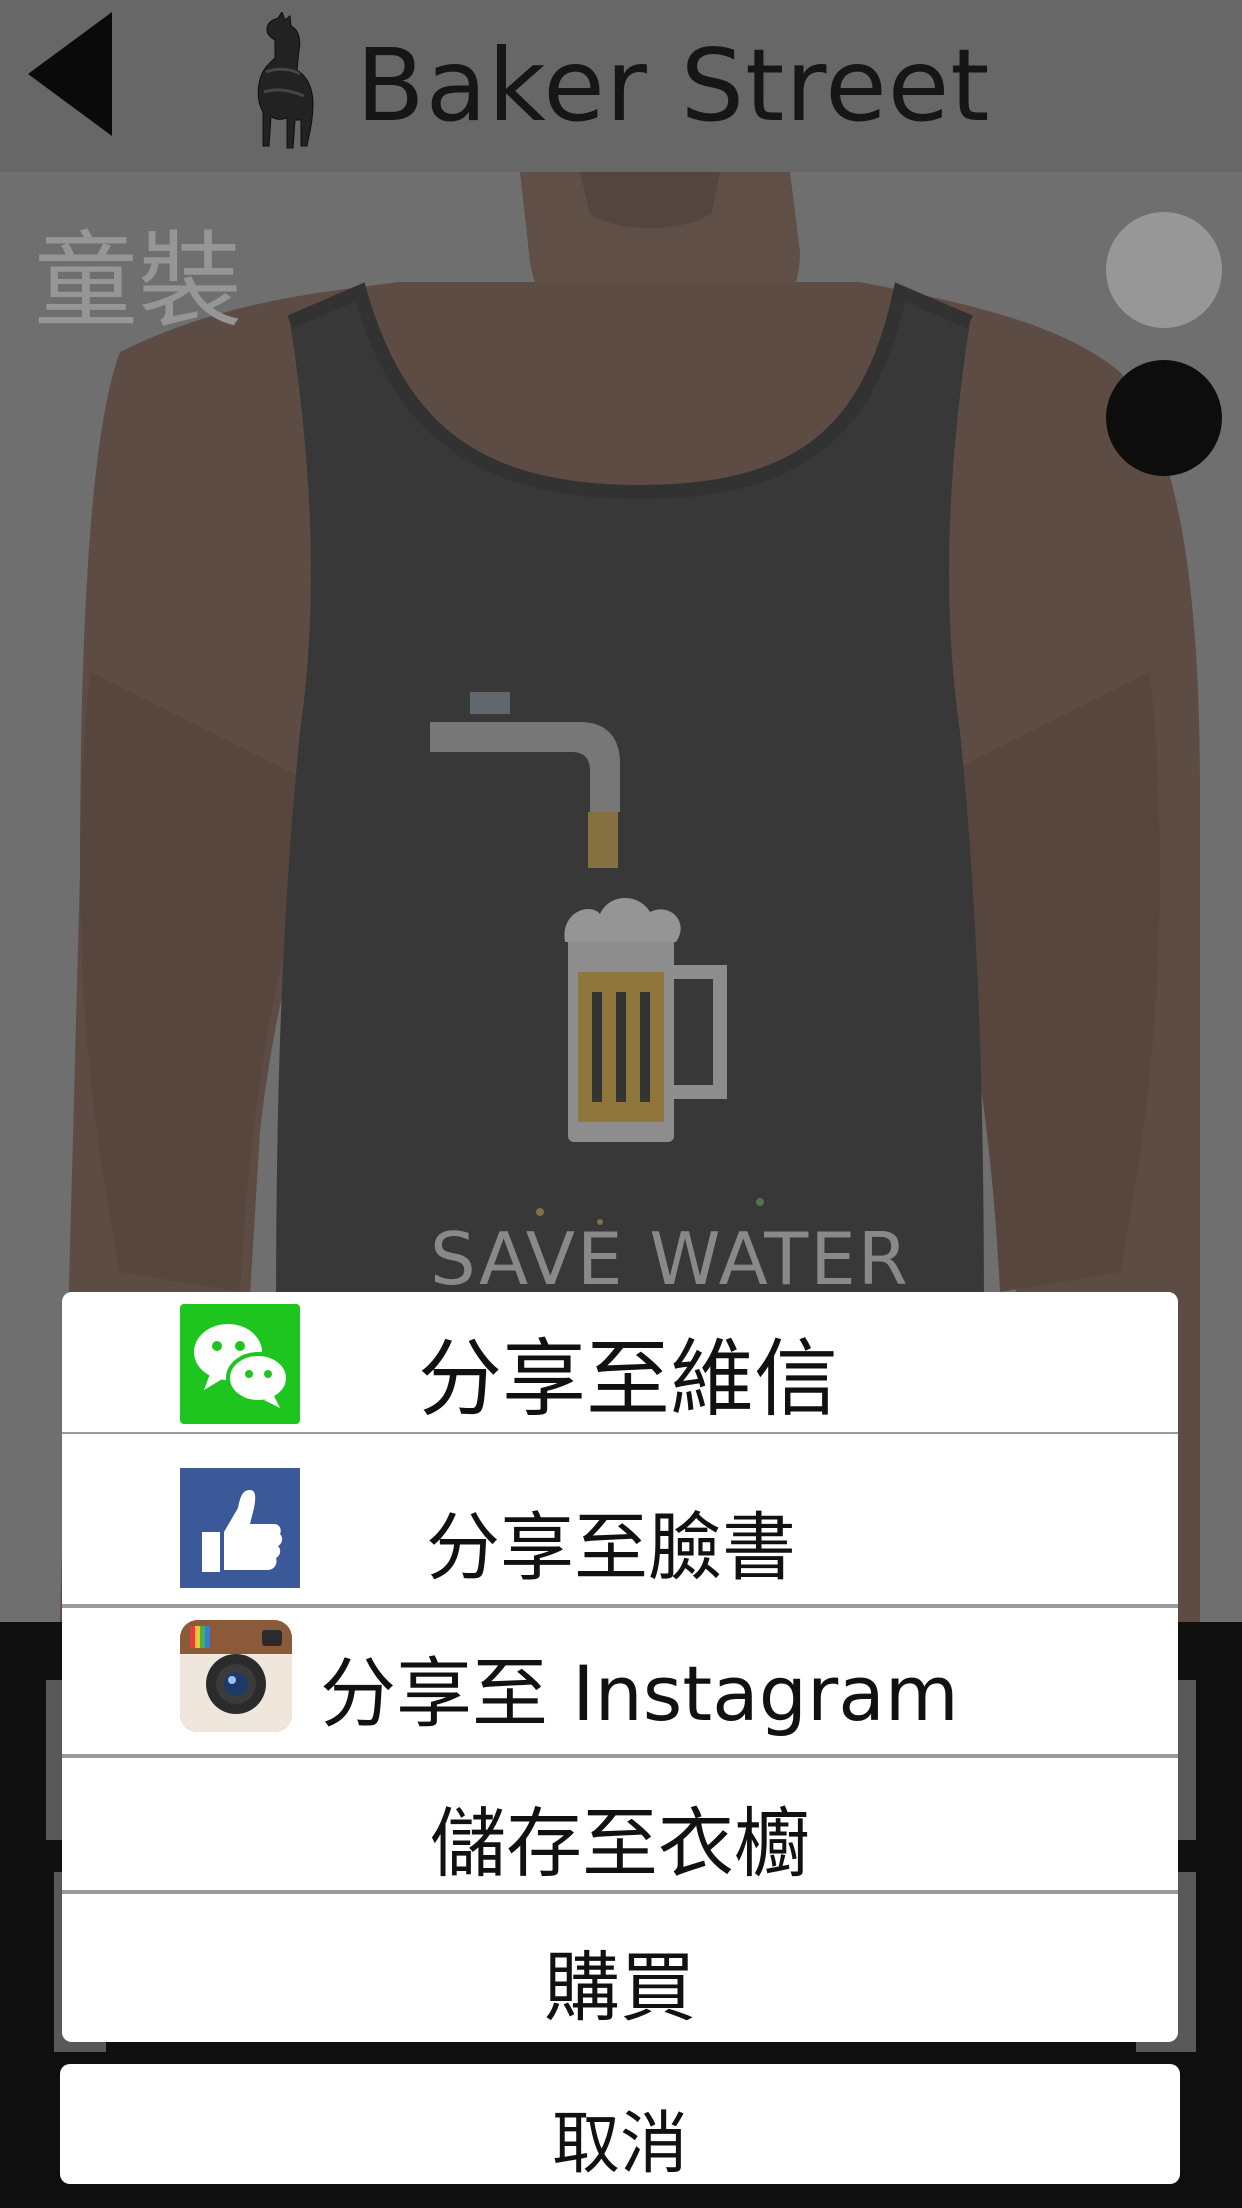  Describe the element at coordinates (620, 1987) in the screenshot. I see `buy-label: 購買` at that location.